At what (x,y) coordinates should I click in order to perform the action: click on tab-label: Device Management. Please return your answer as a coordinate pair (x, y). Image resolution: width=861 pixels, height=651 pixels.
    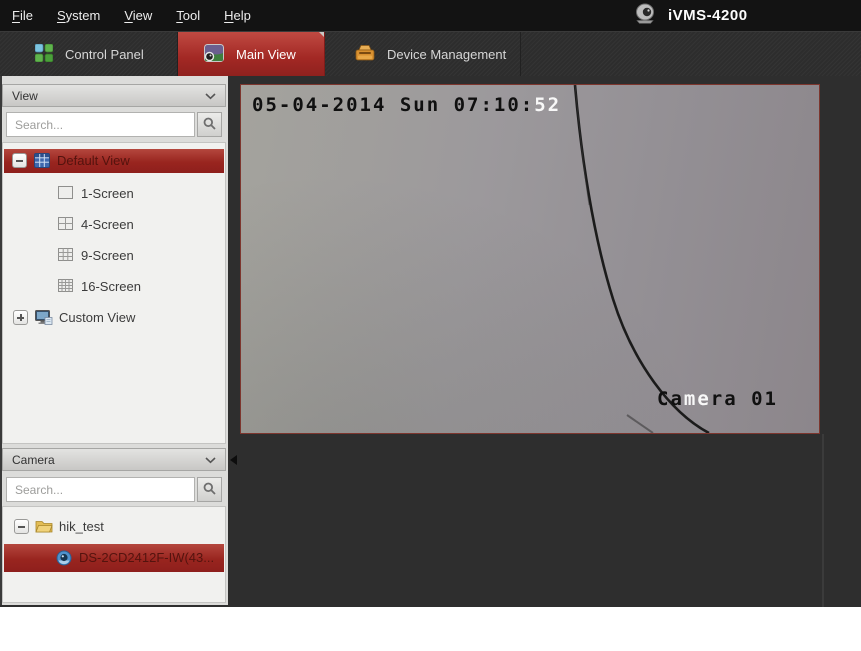
    Looking at the image, I should click on (447, 54).